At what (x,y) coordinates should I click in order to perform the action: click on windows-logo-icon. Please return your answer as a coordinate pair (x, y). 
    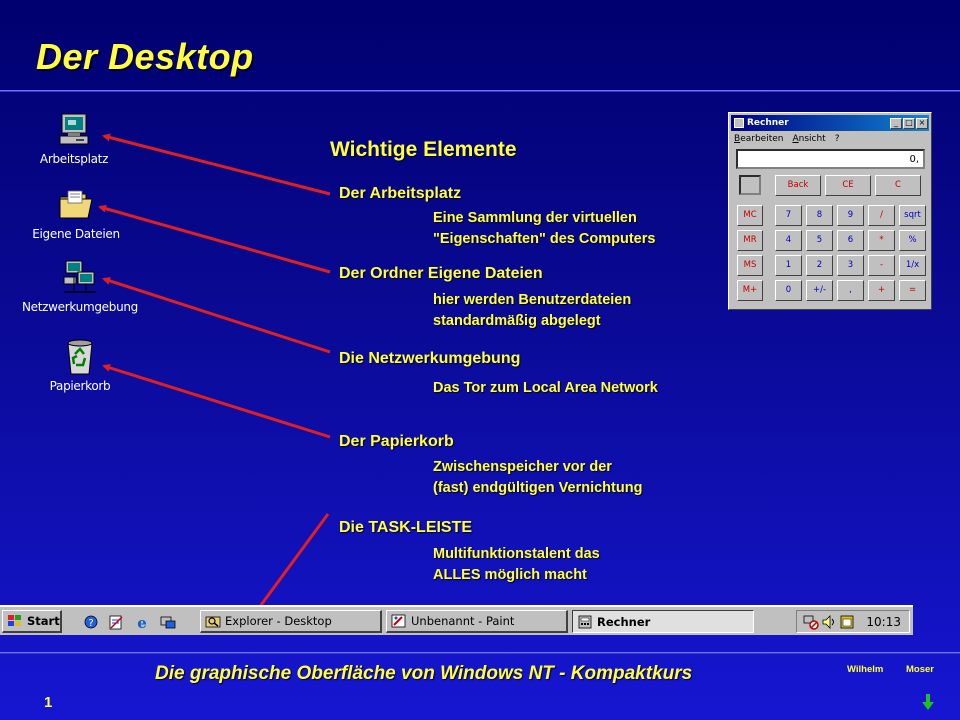
    Looking at the image, I should click on (14, 620).